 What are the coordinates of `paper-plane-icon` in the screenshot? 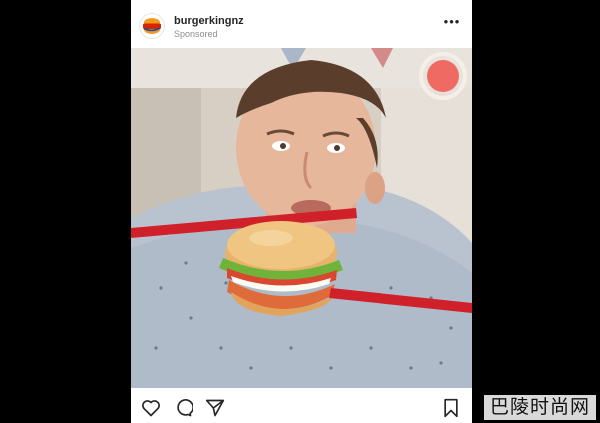 It's located at (215, 408).